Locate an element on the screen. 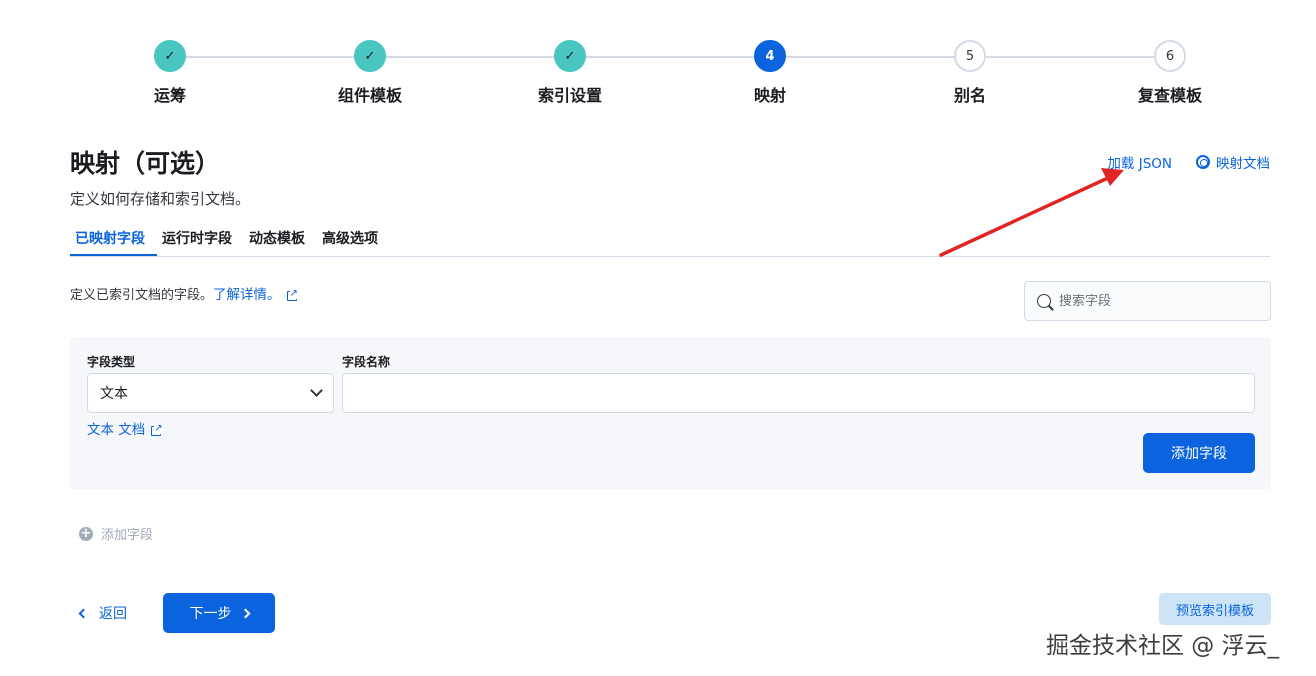  learn-more-link: 了解详情。 is located at coordinates (247, 293).